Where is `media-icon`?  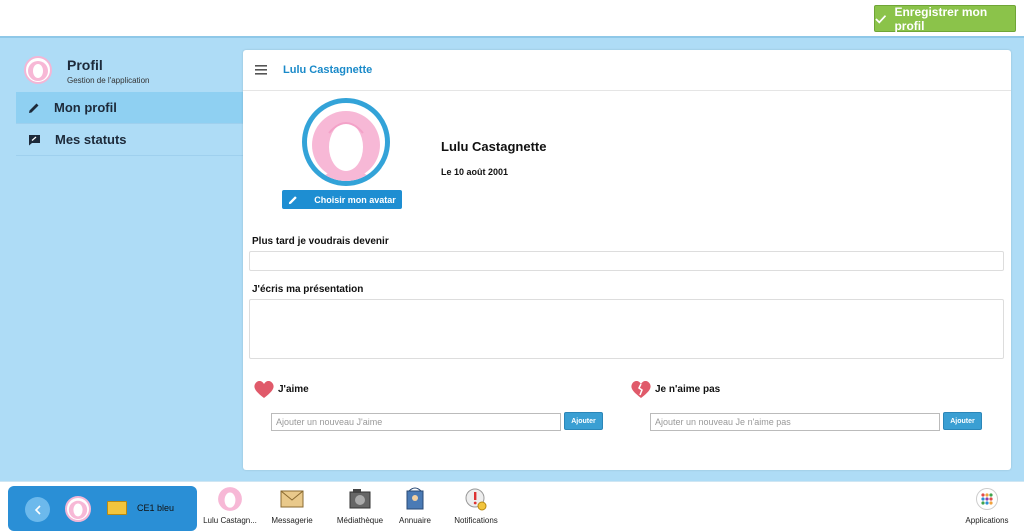 media-icon is located at coordinates (360, 499).